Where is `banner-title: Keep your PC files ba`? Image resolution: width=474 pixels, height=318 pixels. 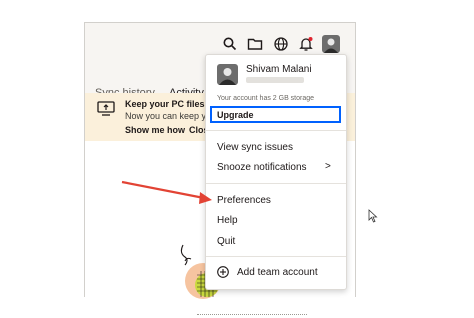 banner-title: Keep your PC files ba is located at coordinates (171, 104).